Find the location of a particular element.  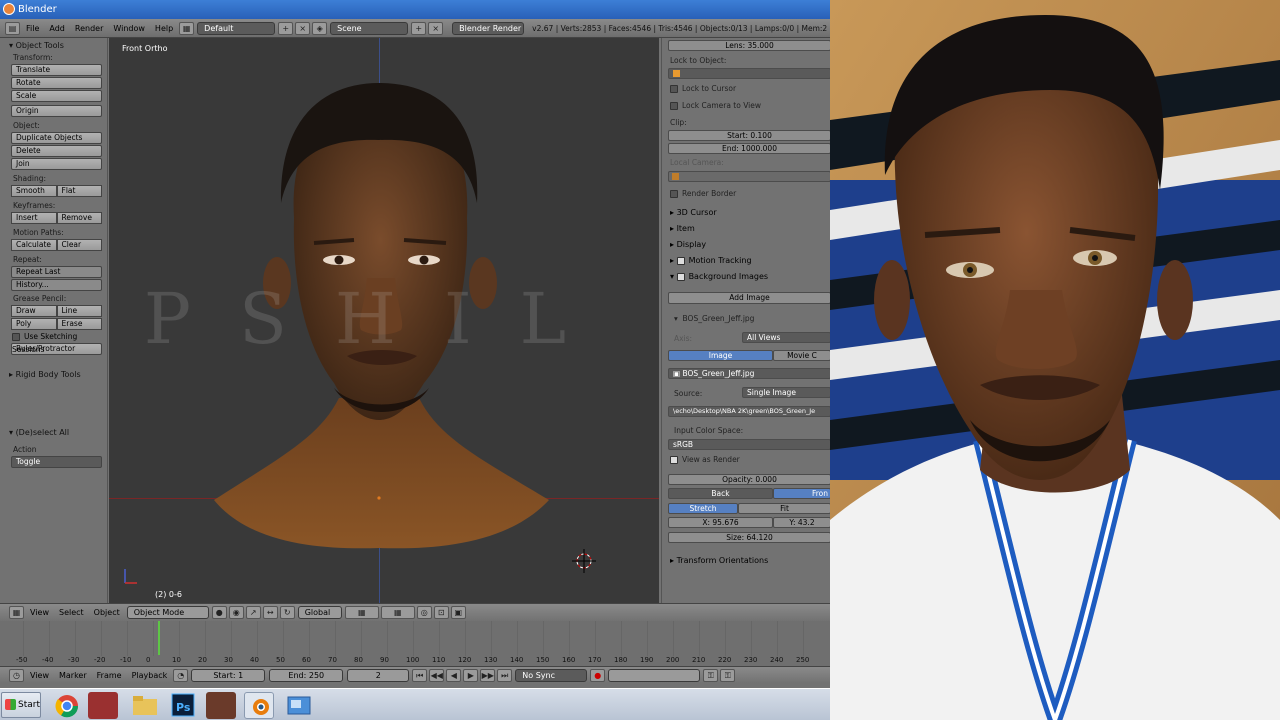

render-border-row: Render Border is located at coordinates (703, 193).